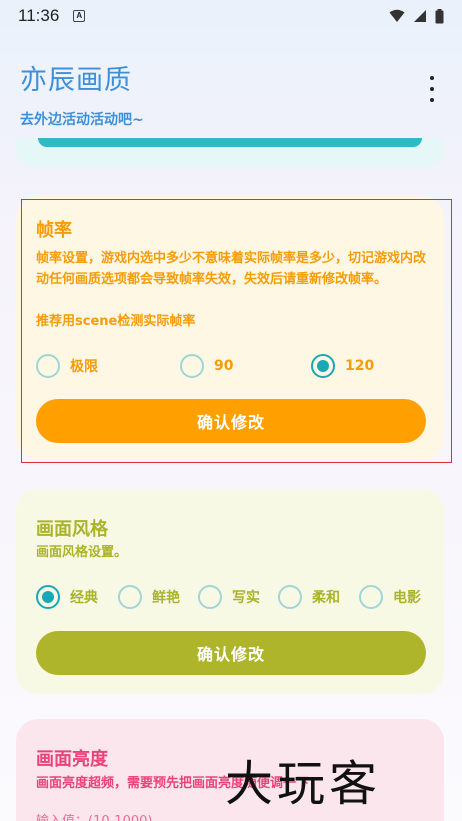 The image size is (462, 821). Describe the element at coordinates (84, 598) in the screenshot. I see `option-label-classic: 经典` at that location.